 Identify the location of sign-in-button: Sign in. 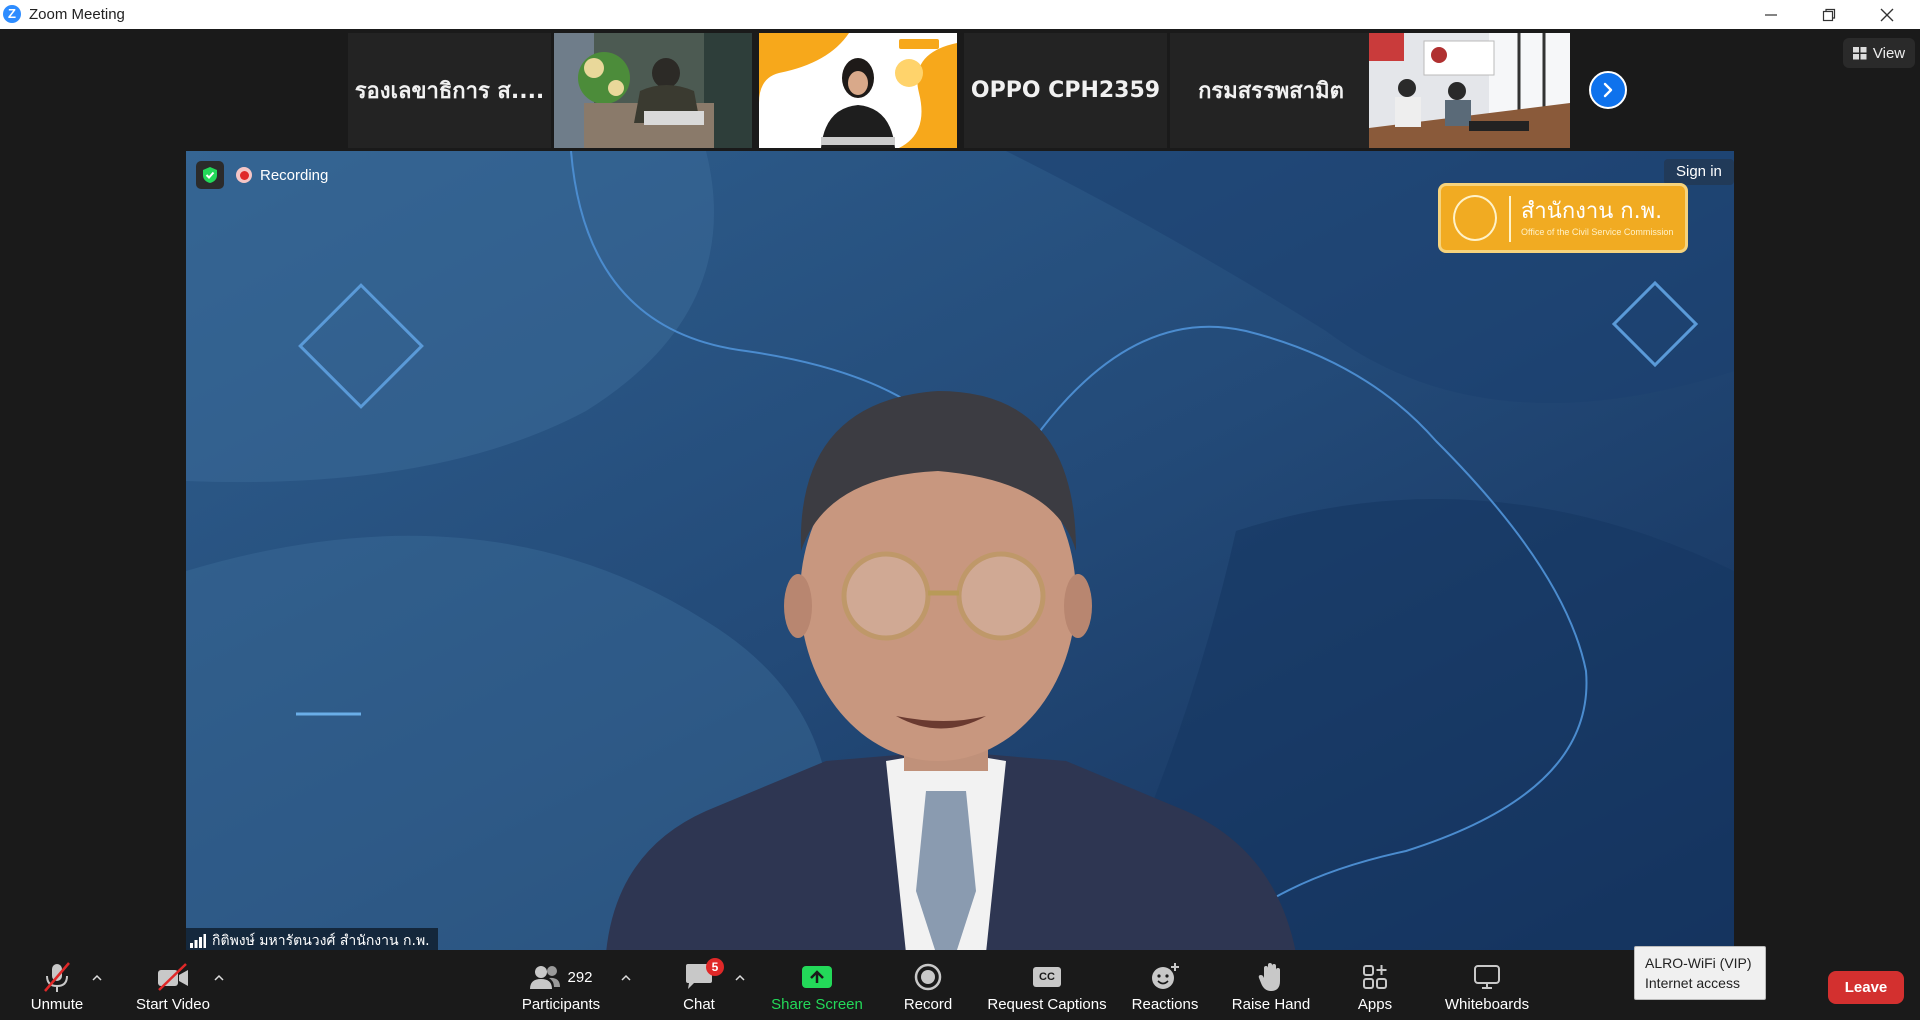
(1699, 172).